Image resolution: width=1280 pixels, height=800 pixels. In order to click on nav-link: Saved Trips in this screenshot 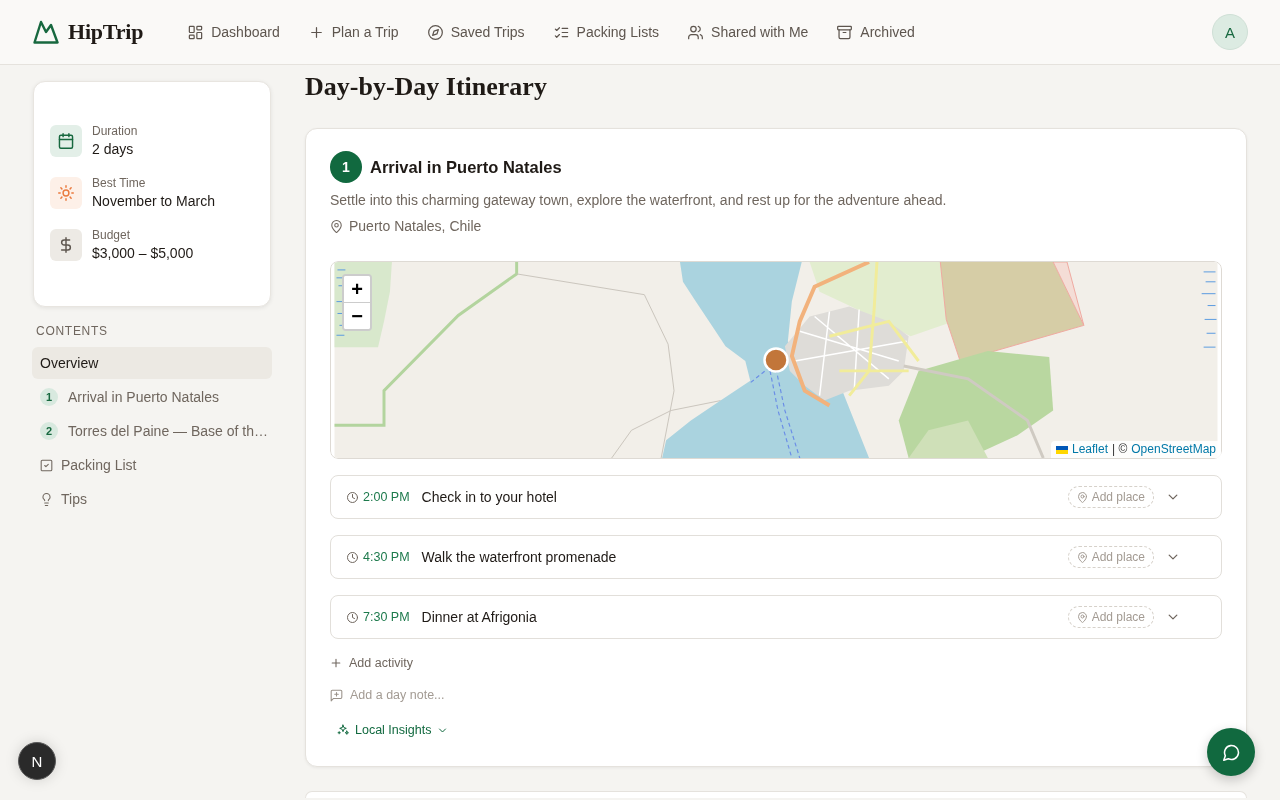, I will do `click(476, 32)`.